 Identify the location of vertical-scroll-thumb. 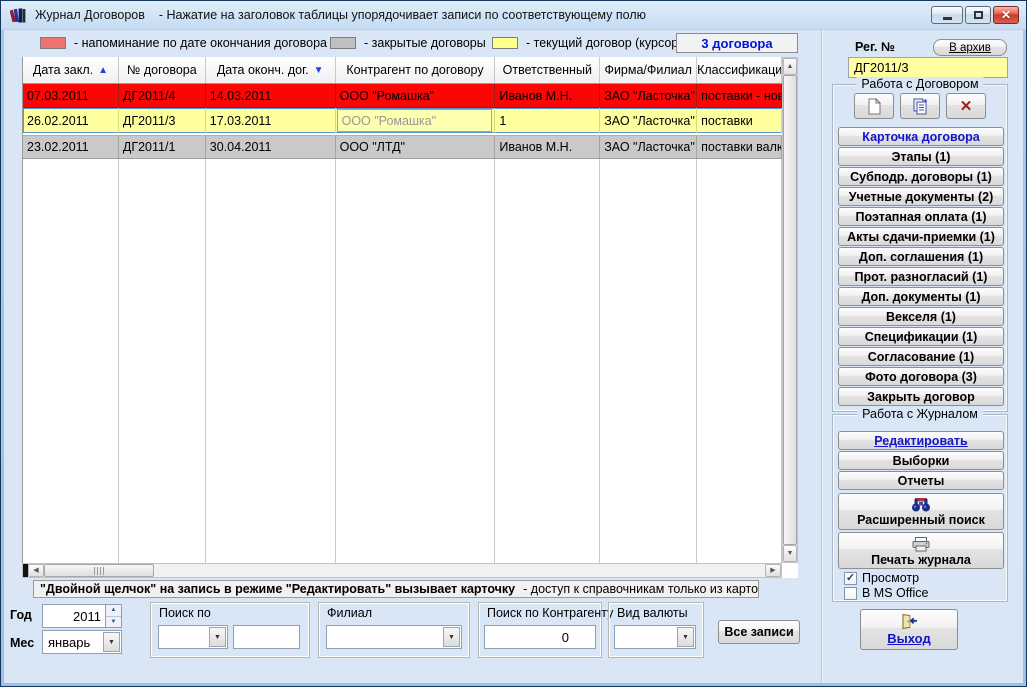
(790, 310).